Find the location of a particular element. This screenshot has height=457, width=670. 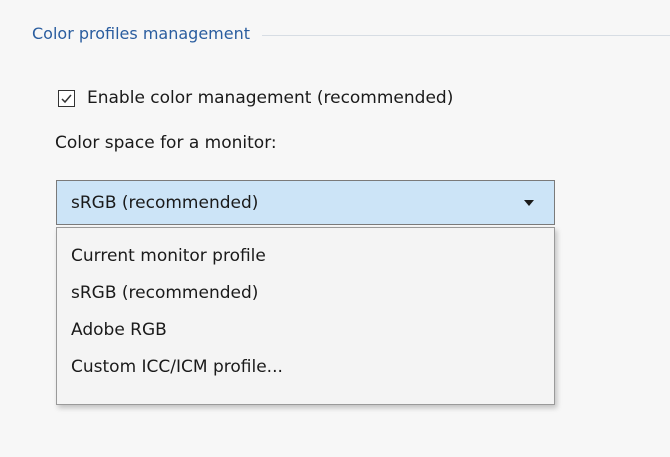

enable-color-management-checkbox is located at coordinates (66, 98).